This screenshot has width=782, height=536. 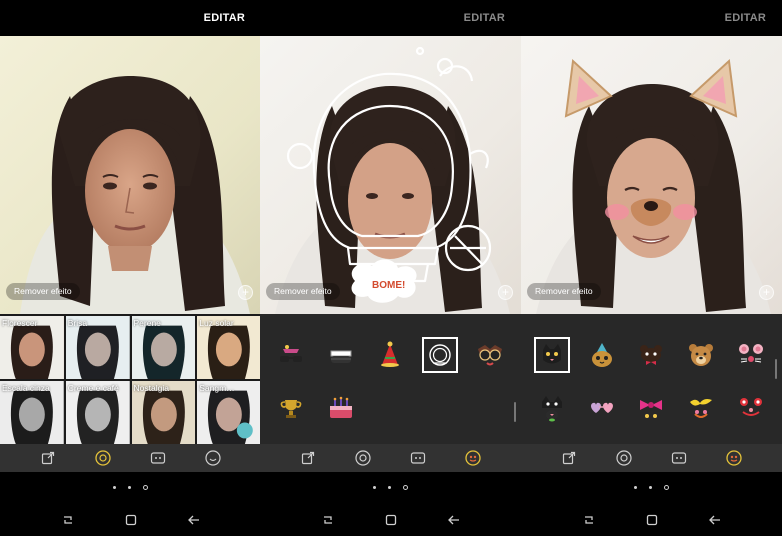 What do you see at coordinates (93, 388) in the screenshot?
I see `filter-label: Creme e café` at bounding box center [93, 388].